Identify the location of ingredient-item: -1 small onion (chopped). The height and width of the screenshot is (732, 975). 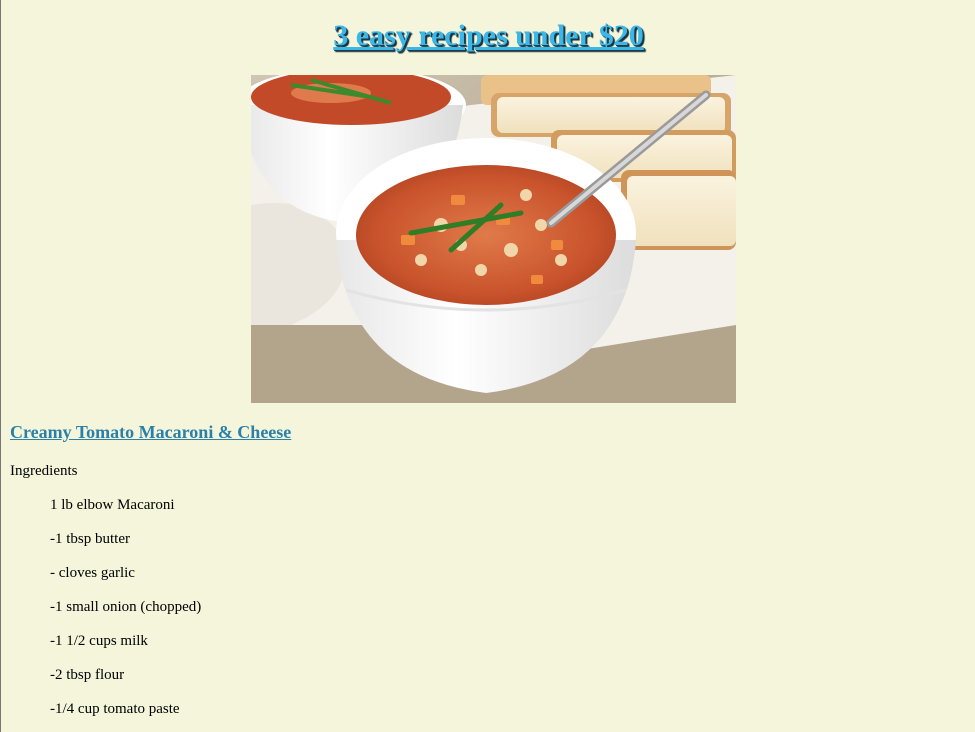
(126, 607).